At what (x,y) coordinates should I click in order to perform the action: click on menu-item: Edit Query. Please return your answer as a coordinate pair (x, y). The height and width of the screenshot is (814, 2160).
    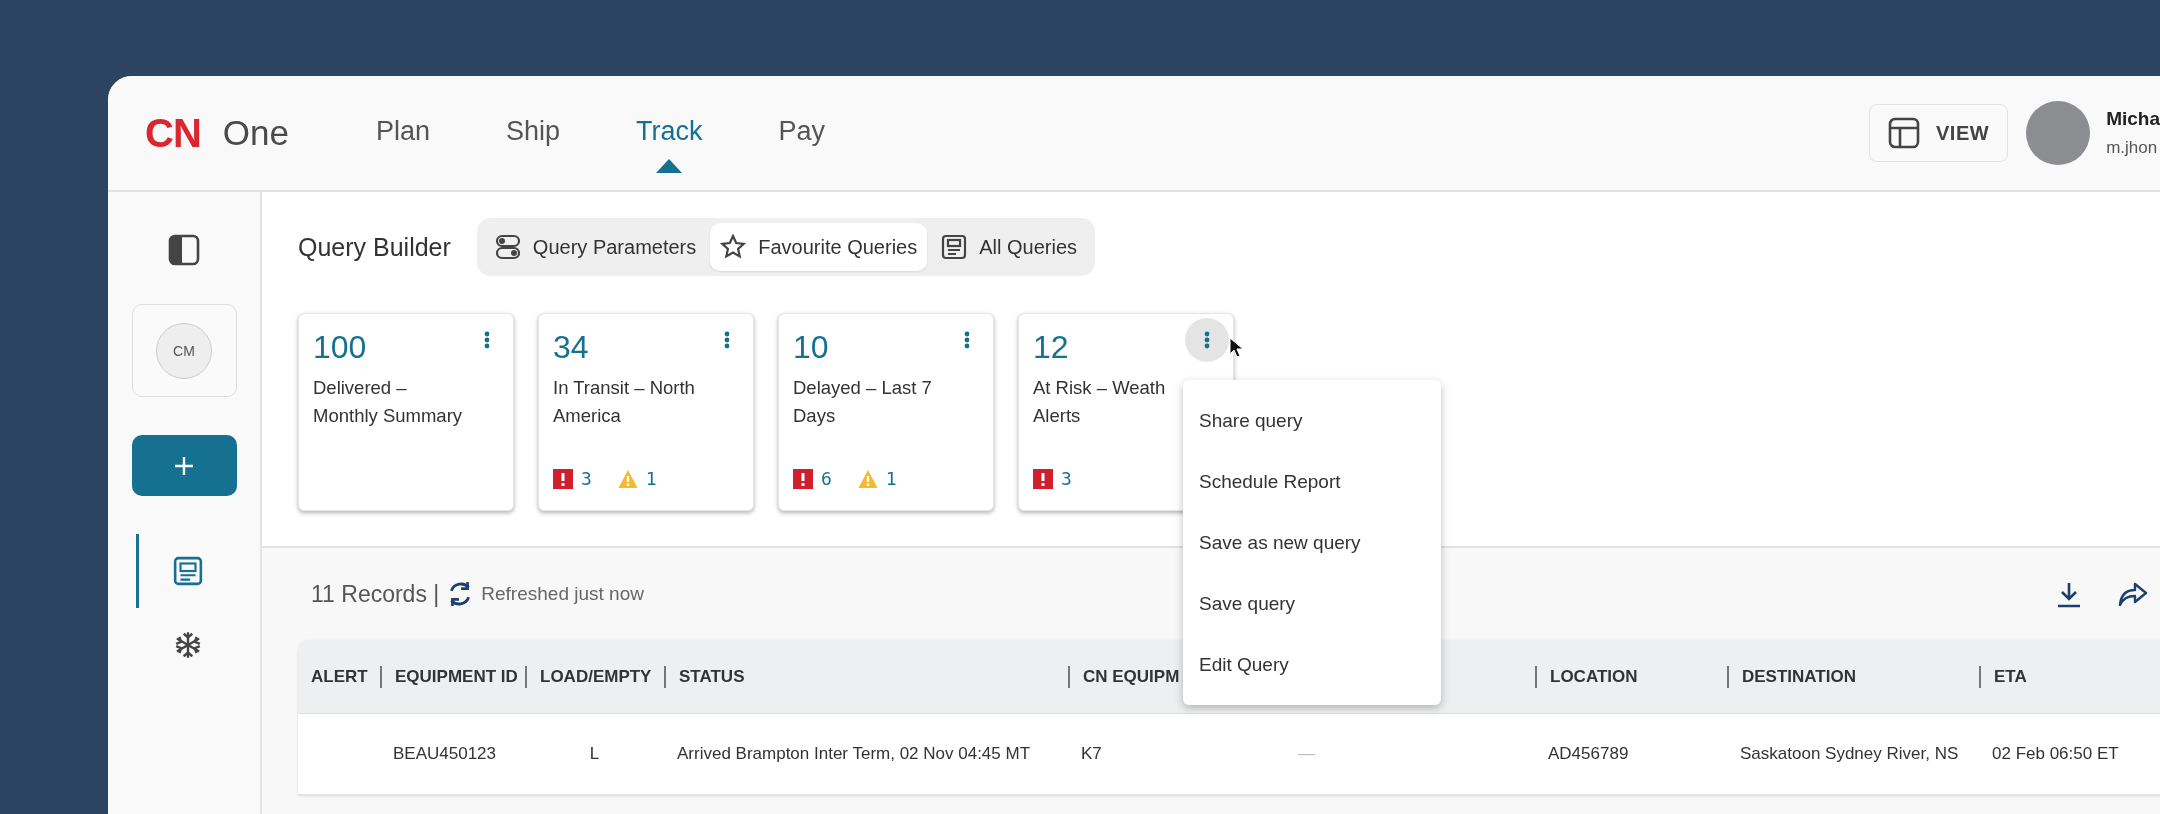
    Looking at the image, I should click on (1312, 664).